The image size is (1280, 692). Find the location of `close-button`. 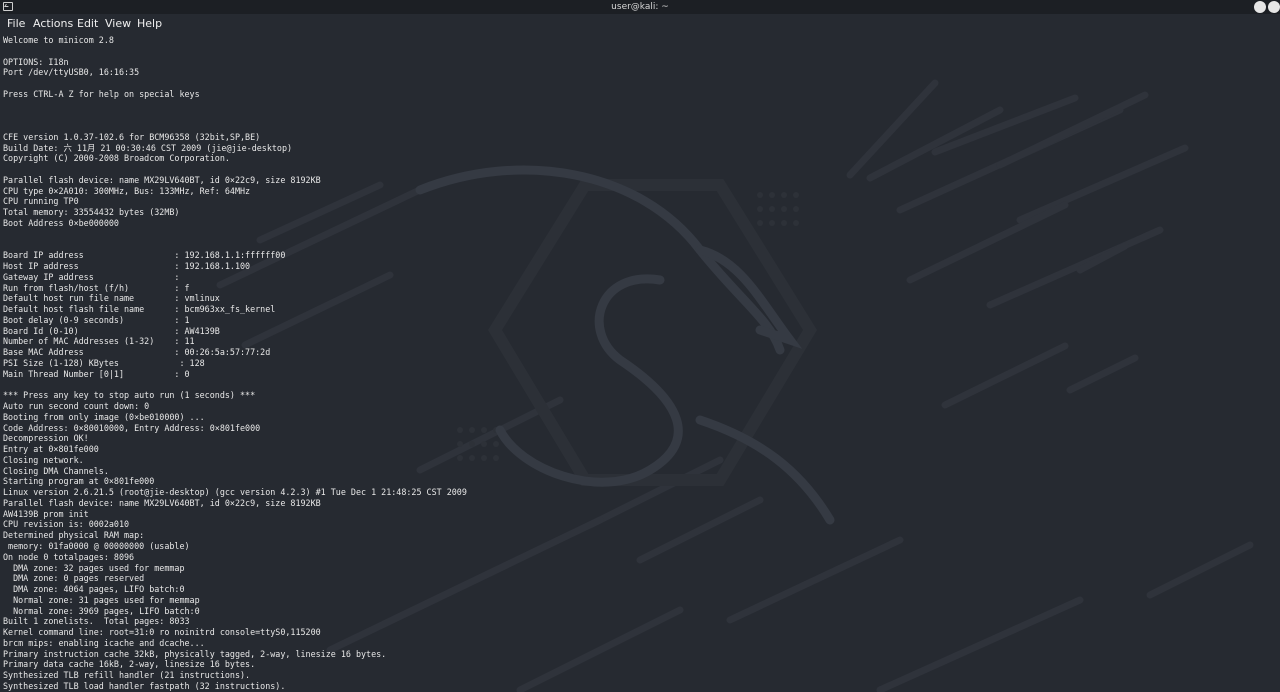

close-button is located at coordinates (1274, 7).